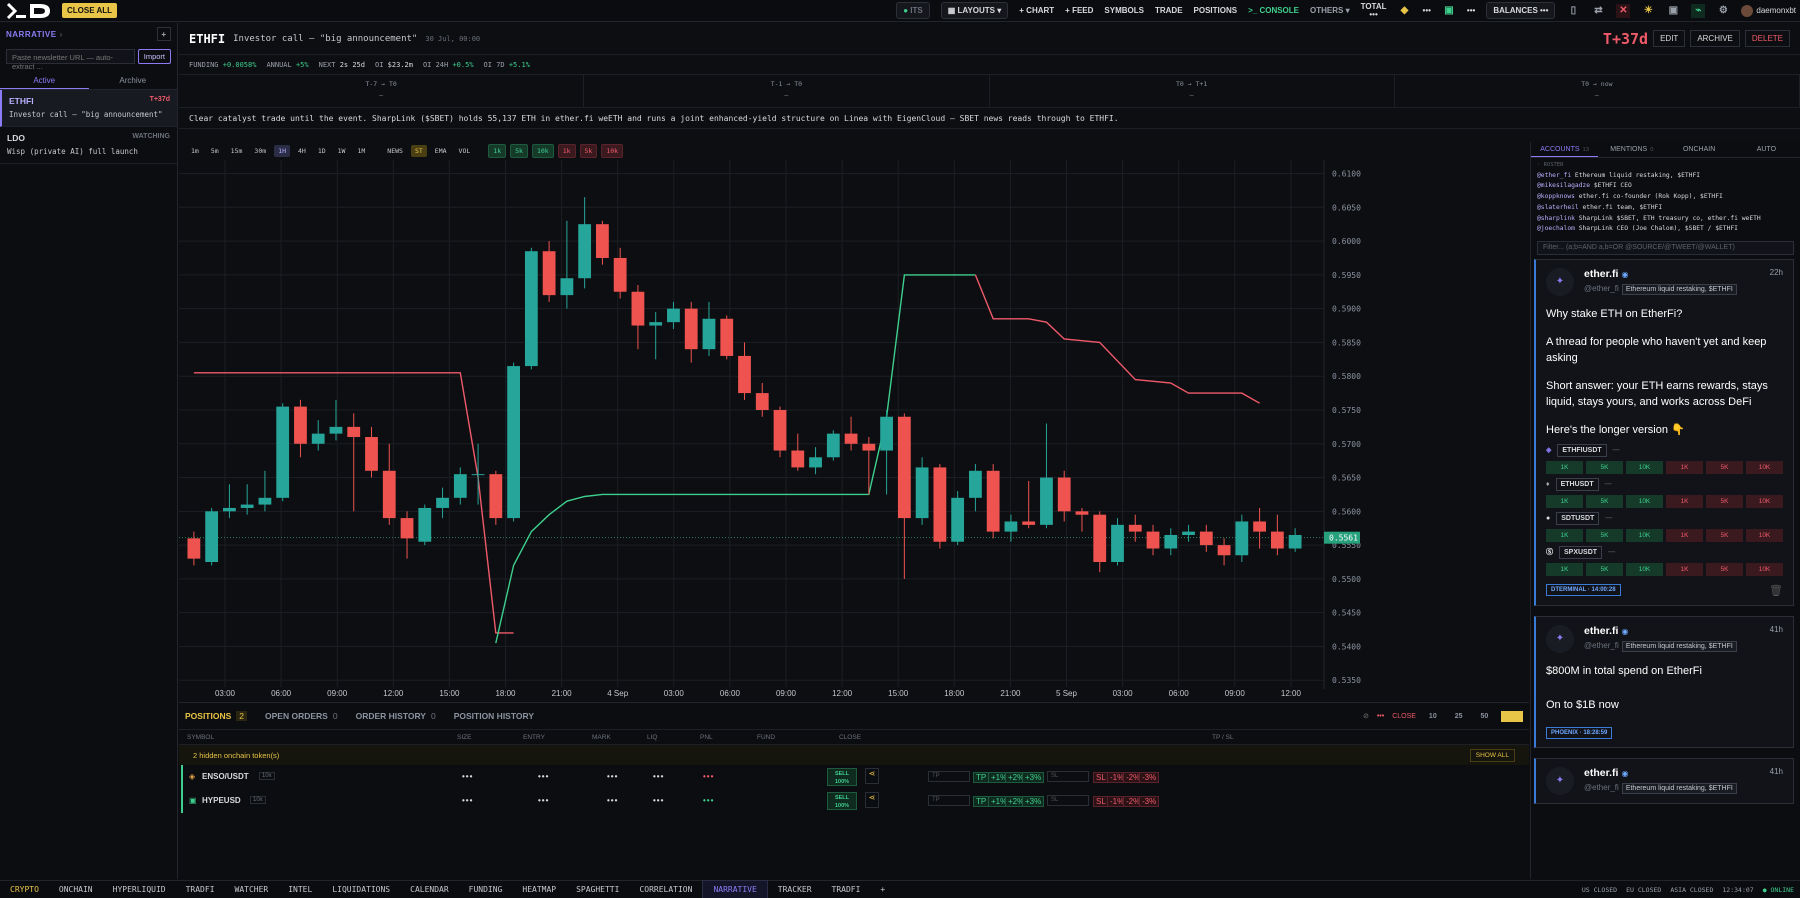 The width and height of the screenshot is (1800, 898). What do you see at coordinates (1577, 484) in the screenshot?
I see `ticker-name: ETHUSDT` at bounding box center [1577, 484].